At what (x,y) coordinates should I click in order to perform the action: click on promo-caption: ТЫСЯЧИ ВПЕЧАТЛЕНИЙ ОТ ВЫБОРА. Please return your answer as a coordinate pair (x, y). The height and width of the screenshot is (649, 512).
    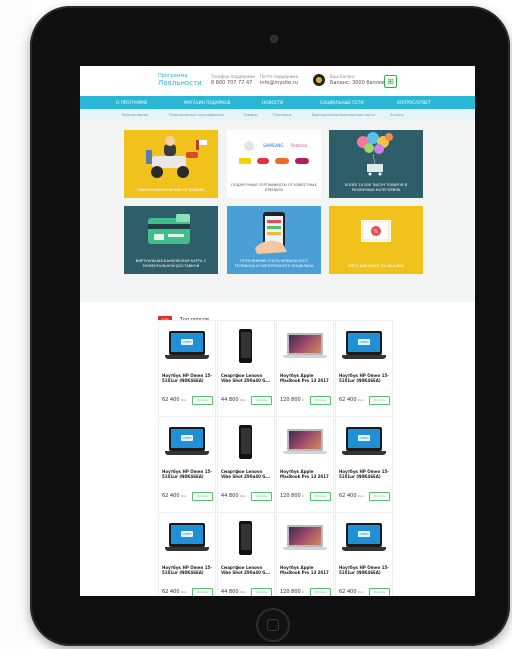
    Looking at the image, I should click on (171, 190).